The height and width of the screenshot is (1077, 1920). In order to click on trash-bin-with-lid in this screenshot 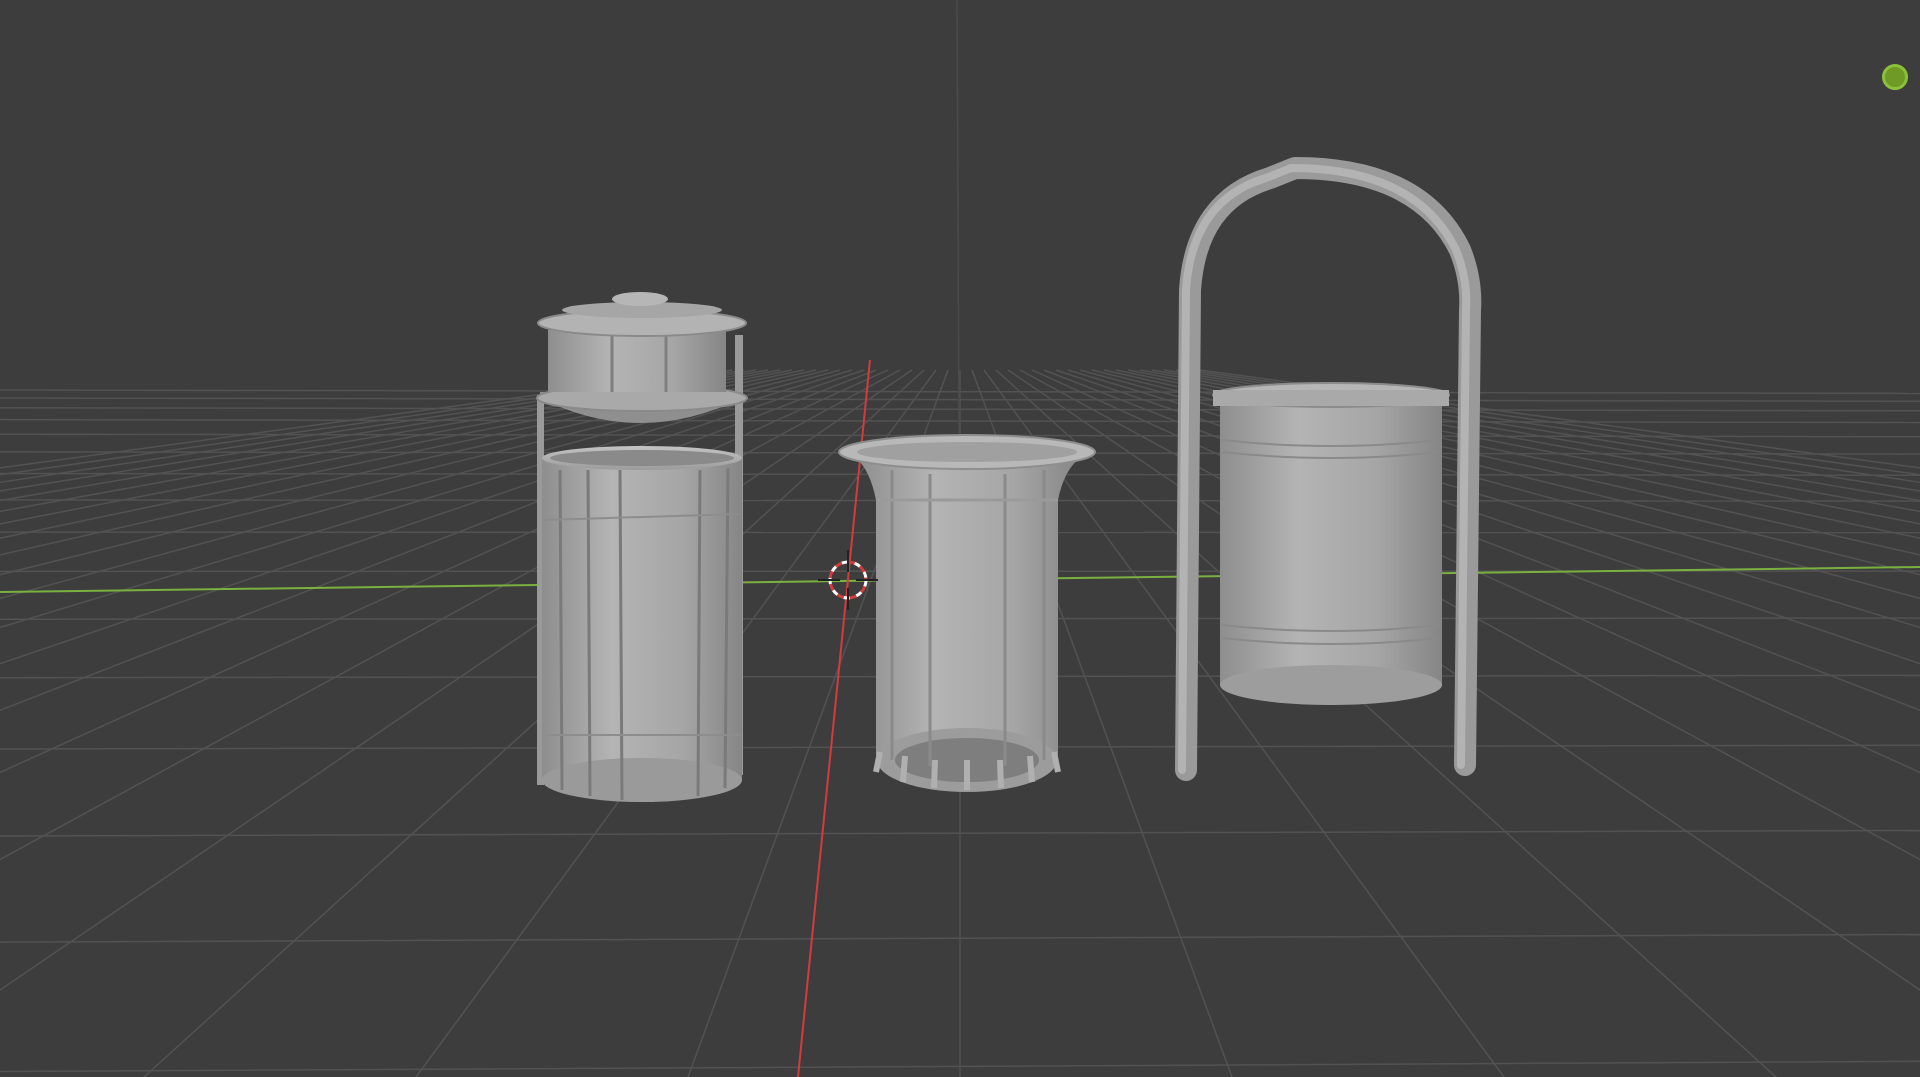, I will do `click(642, 547)`.